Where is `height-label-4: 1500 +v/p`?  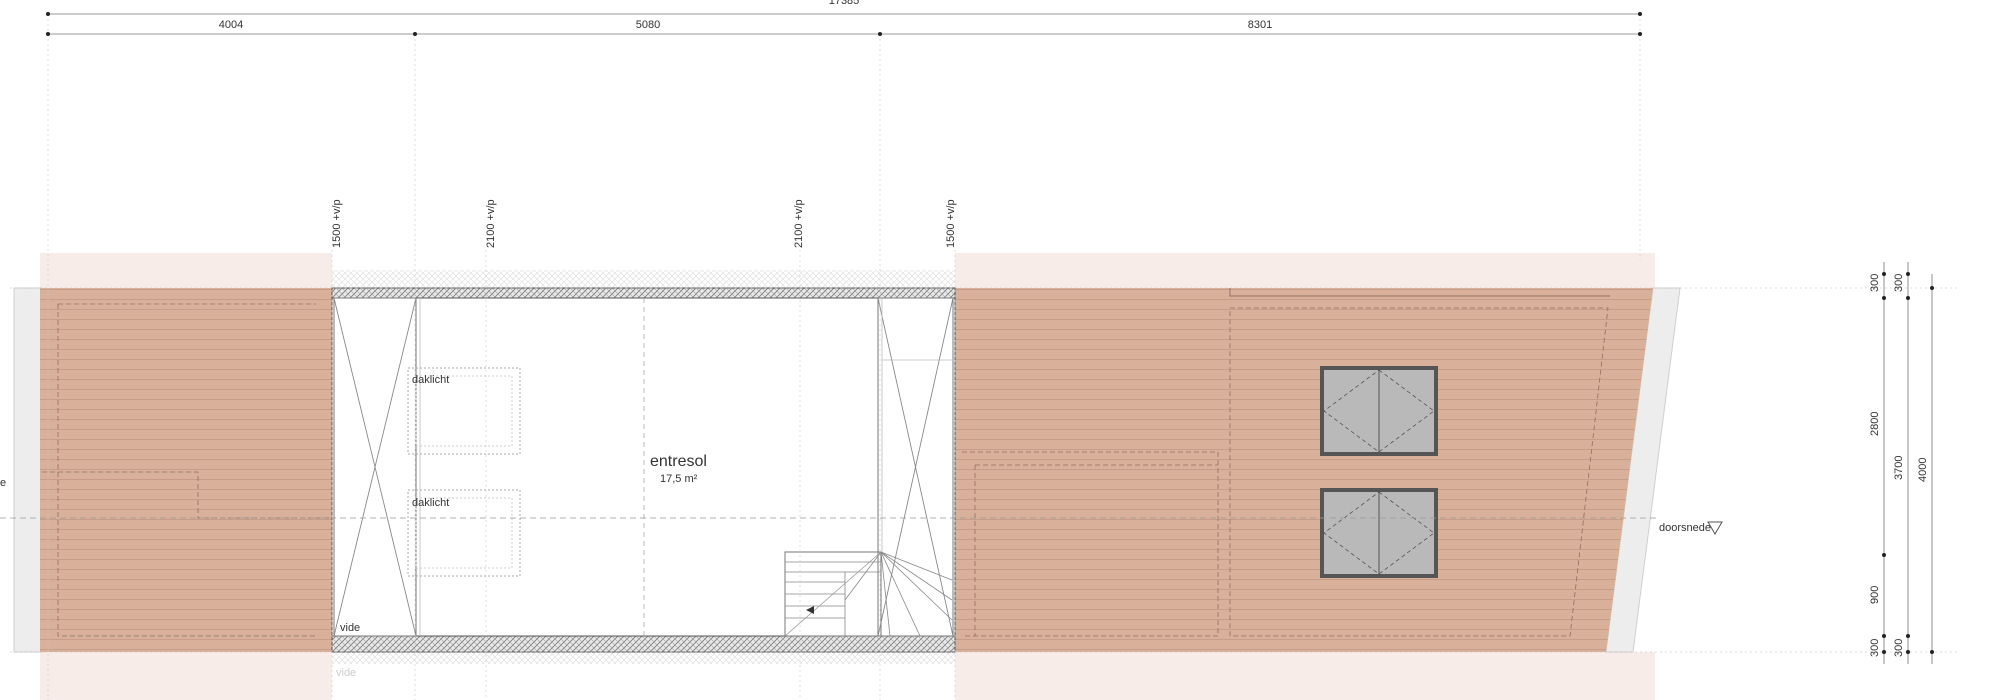 height-label-4: 1500 +v/p is located at coordinates (951, 223).